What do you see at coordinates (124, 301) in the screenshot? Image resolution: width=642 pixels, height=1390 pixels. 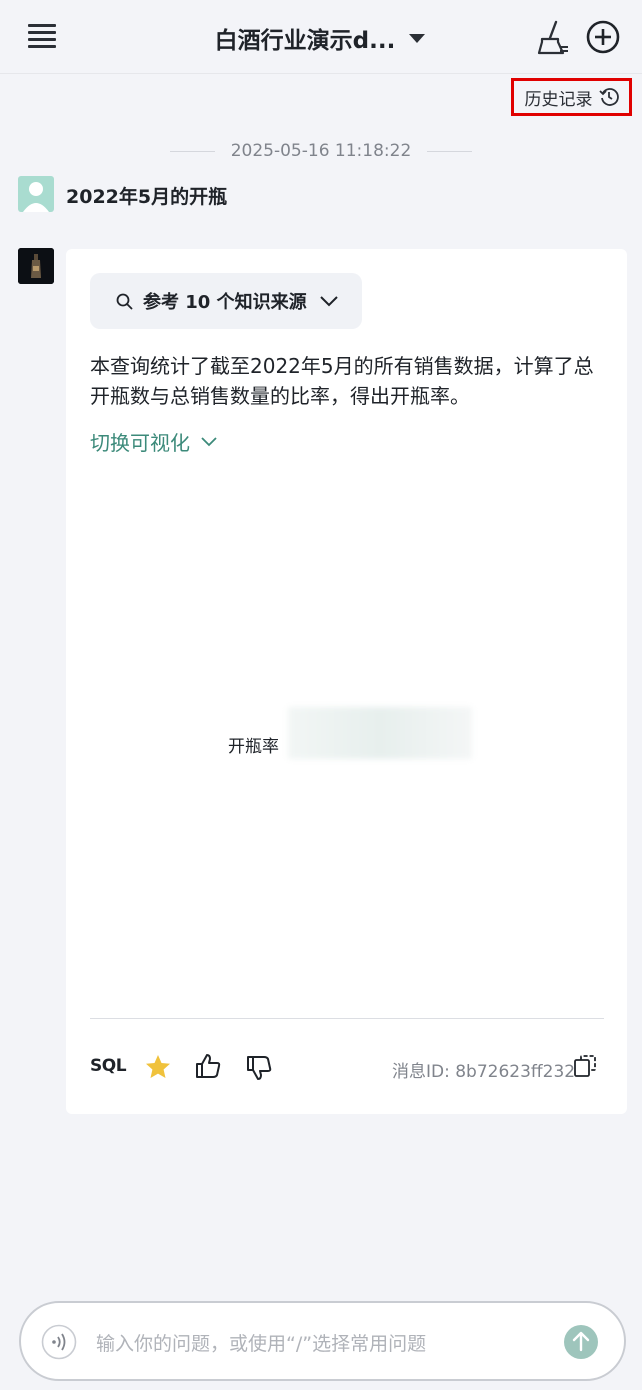 I see `search-icon` at bounding box center [124, 301].